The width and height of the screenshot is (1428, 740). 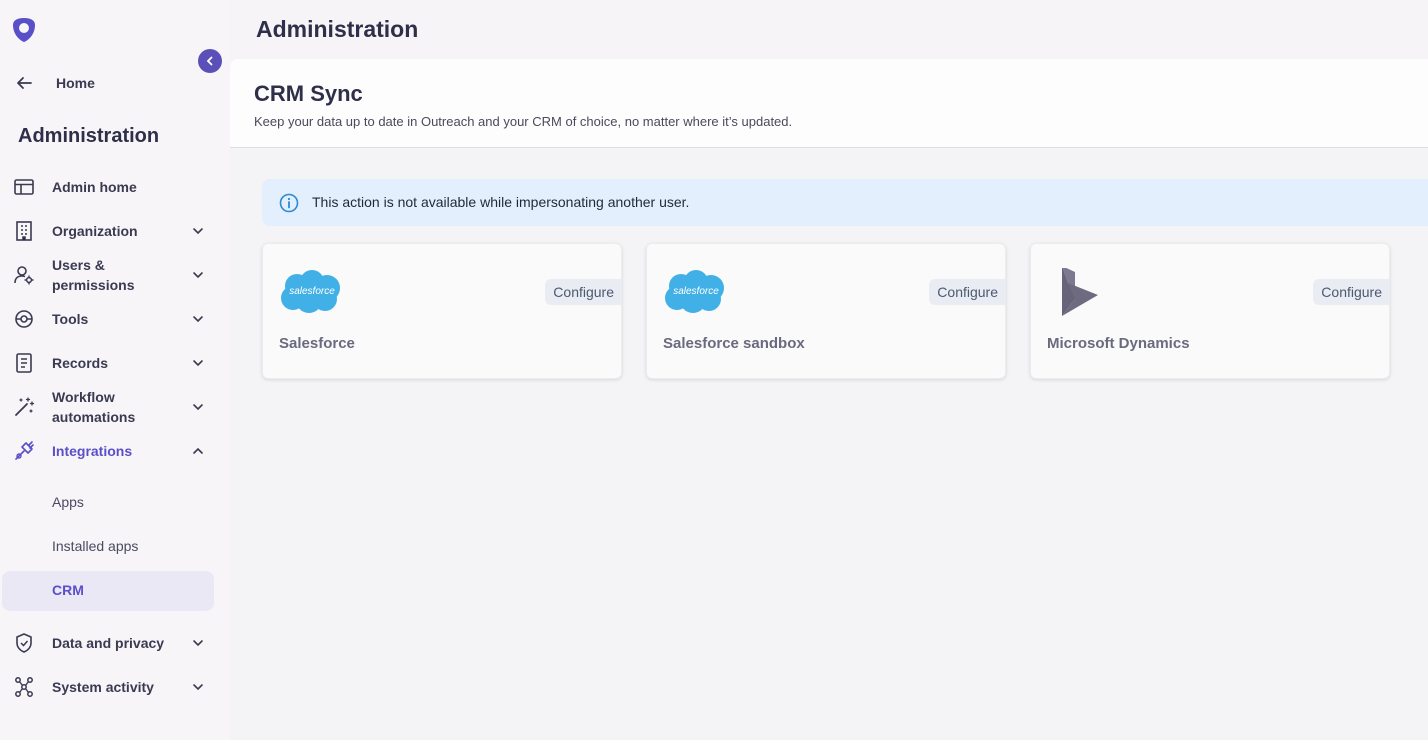 I want to click on sidebar-item-users-permissions: Users & permissions, so click(x=115, y=275).